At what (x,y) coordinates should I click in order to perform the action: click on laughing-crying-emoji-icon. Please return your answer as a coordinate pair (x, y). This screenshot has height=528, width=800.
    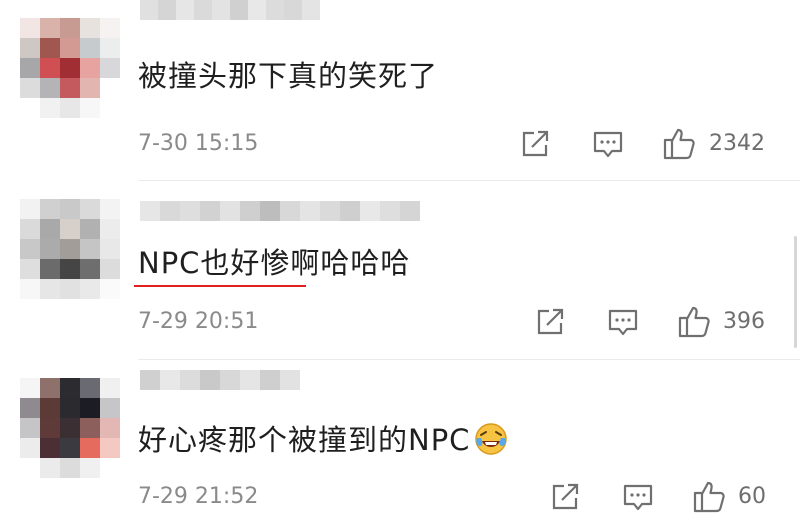
    Looking at the image, I should click on (491, 443).